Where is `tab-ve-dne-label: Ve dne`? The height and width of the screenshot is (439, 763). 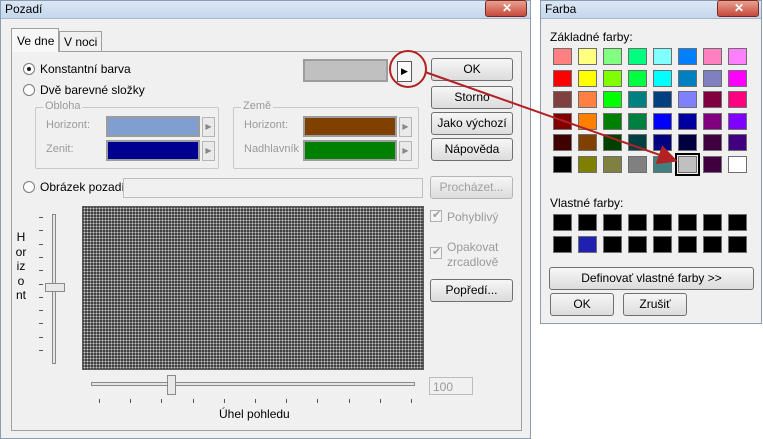 tab-ve-dne-label: Ve dne is located at coordinates (36, 41).